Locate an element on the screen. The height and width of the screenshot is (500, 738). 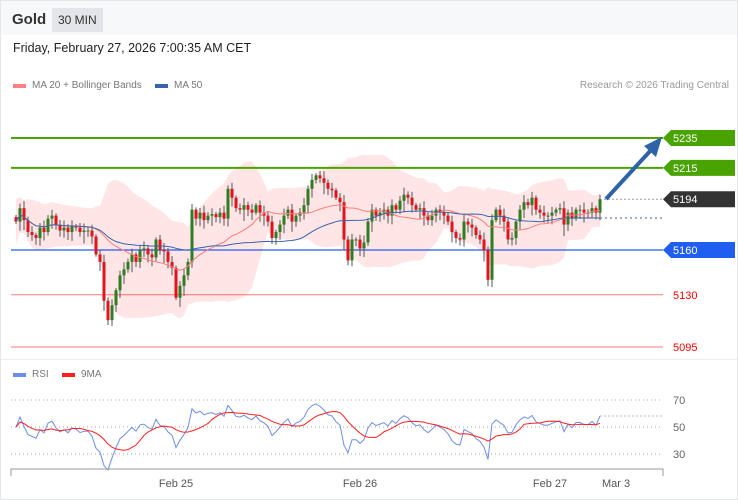
level-label-5235: 5235 is located at coordinates (685, 139).